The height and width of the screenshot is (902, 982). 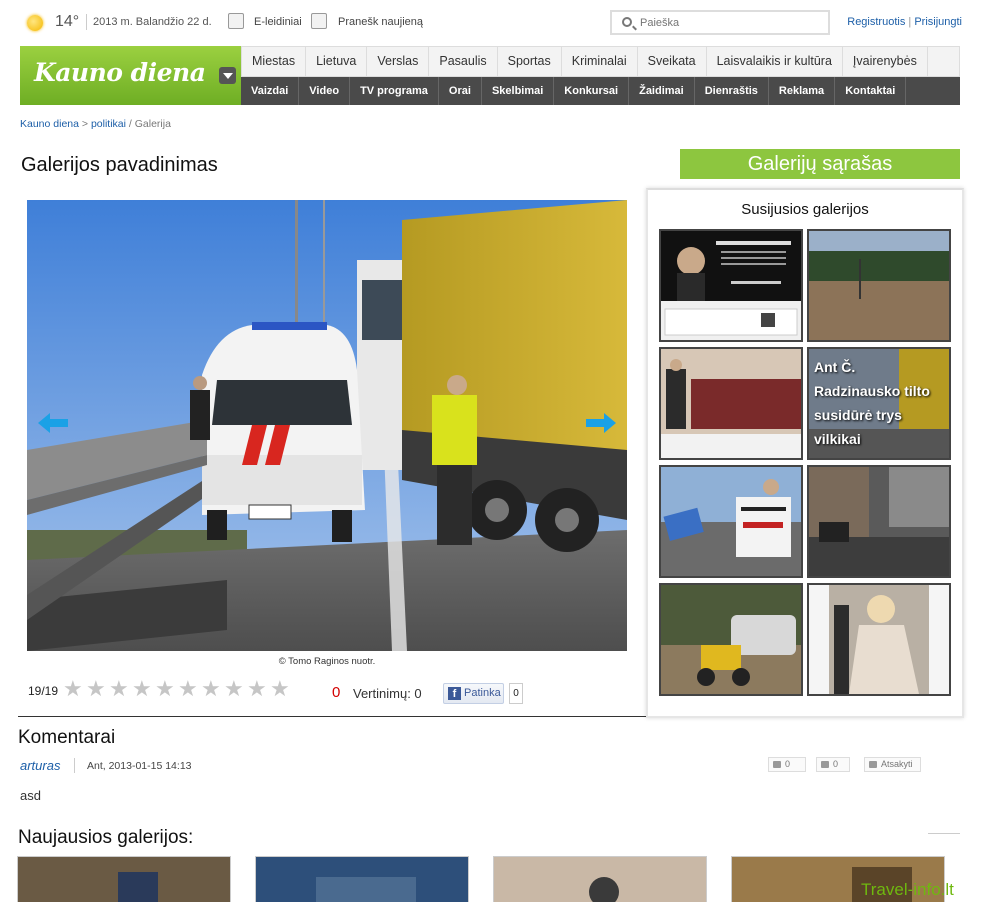 I want to click on thumbs-down-count: 0, so click(x=836, y=764).